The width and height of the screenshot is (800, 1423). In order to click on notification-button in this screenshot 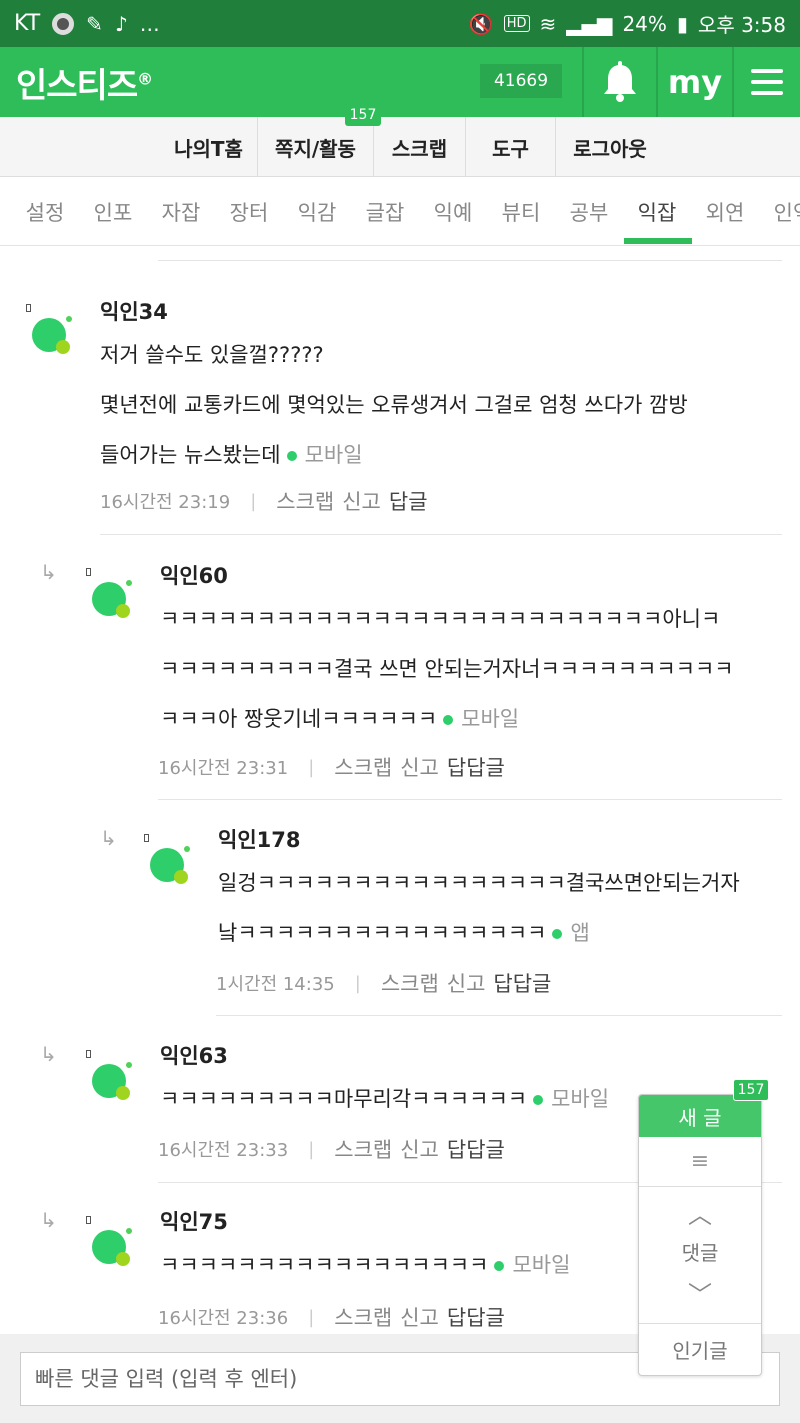, I will do `click(619, 82)`.